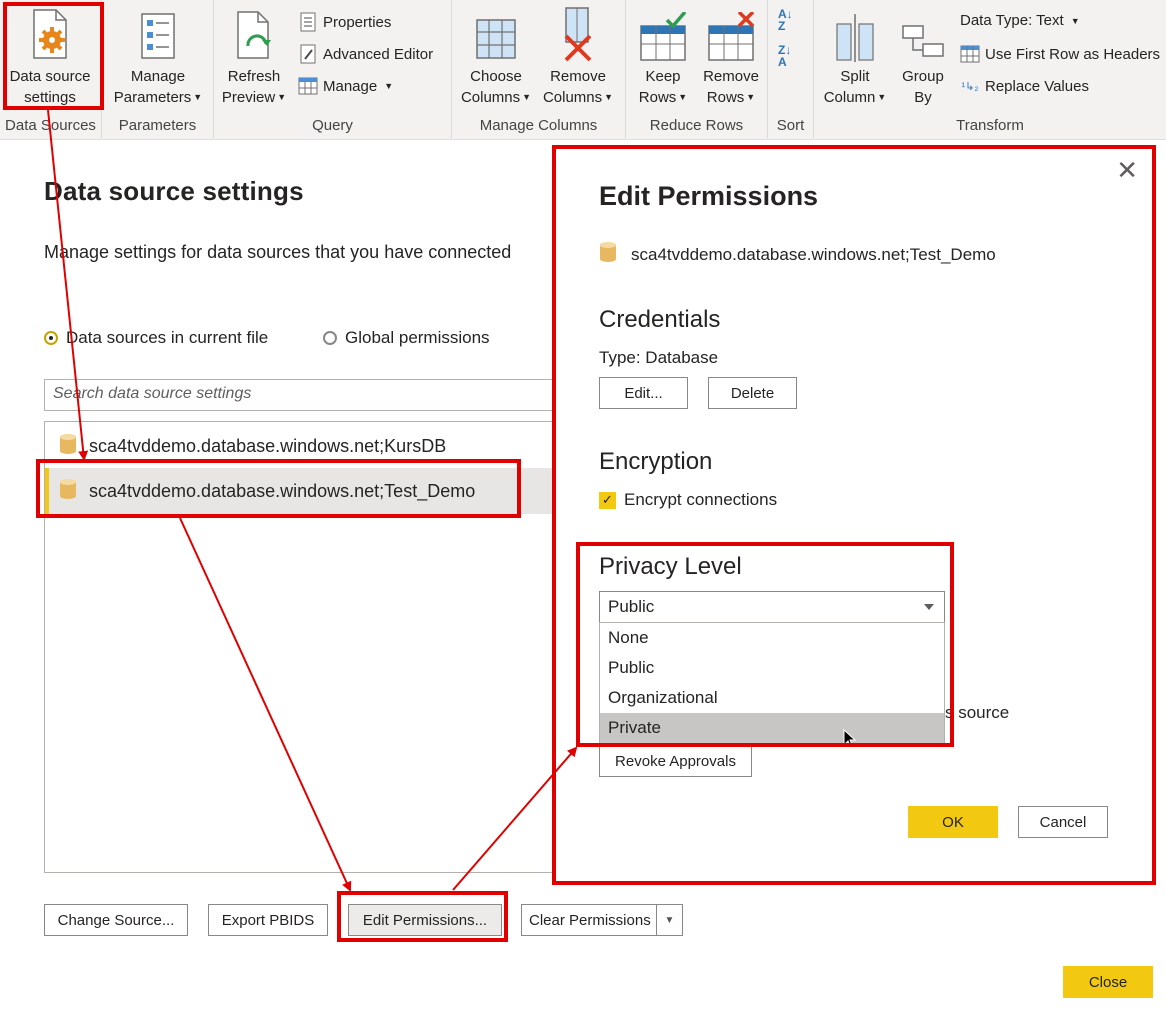 The height and width of the screenshot is (1017, 1166). I want to click on group-by-button: Group By, so click(923, 56).